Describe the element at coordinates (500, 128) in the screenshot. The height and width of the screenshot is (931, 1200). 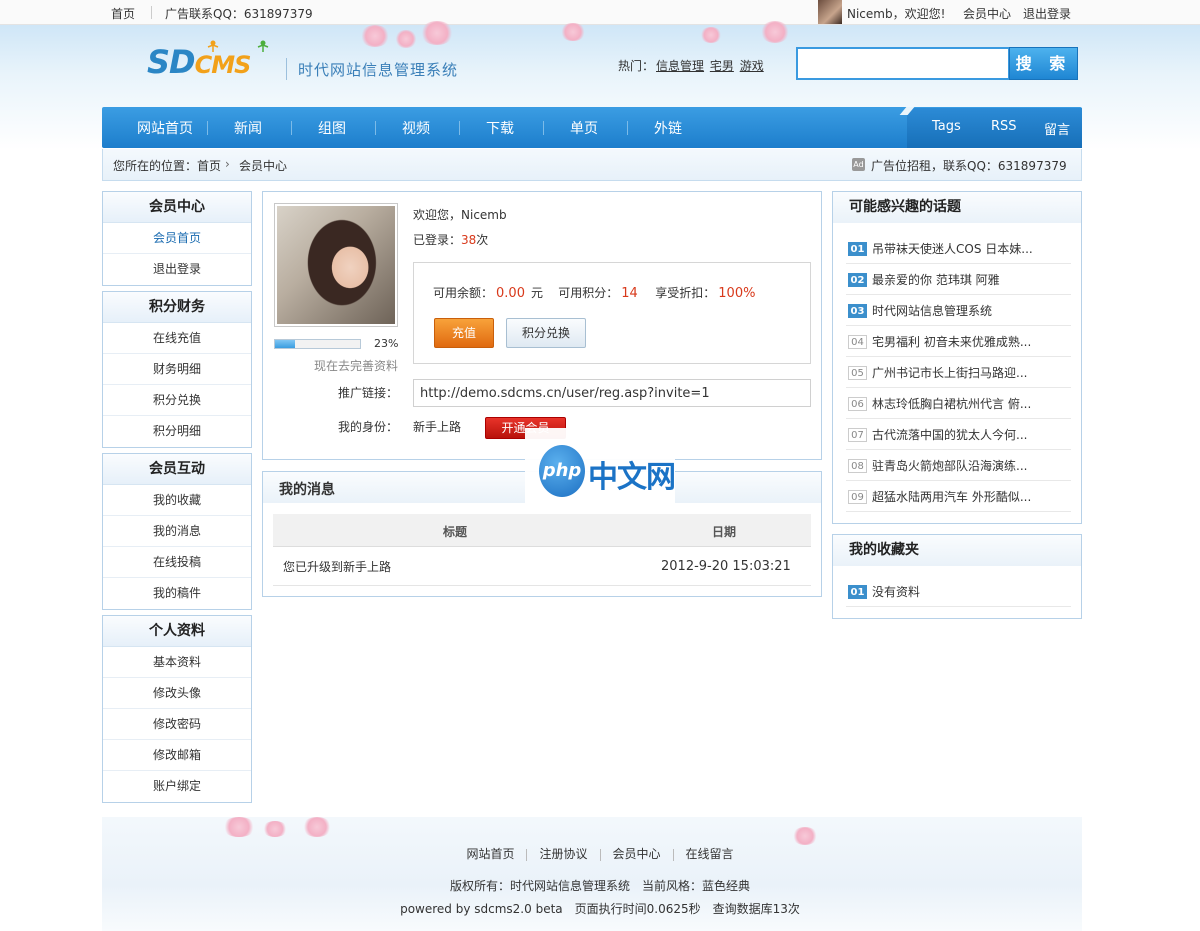
I see `nav-item-download: 下载` at that location.